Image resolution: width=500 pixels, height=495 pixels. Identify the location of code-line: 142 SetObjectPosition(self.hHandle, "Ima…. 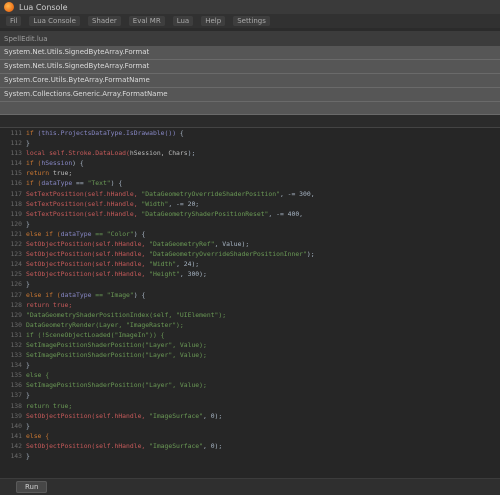
(250, 446).